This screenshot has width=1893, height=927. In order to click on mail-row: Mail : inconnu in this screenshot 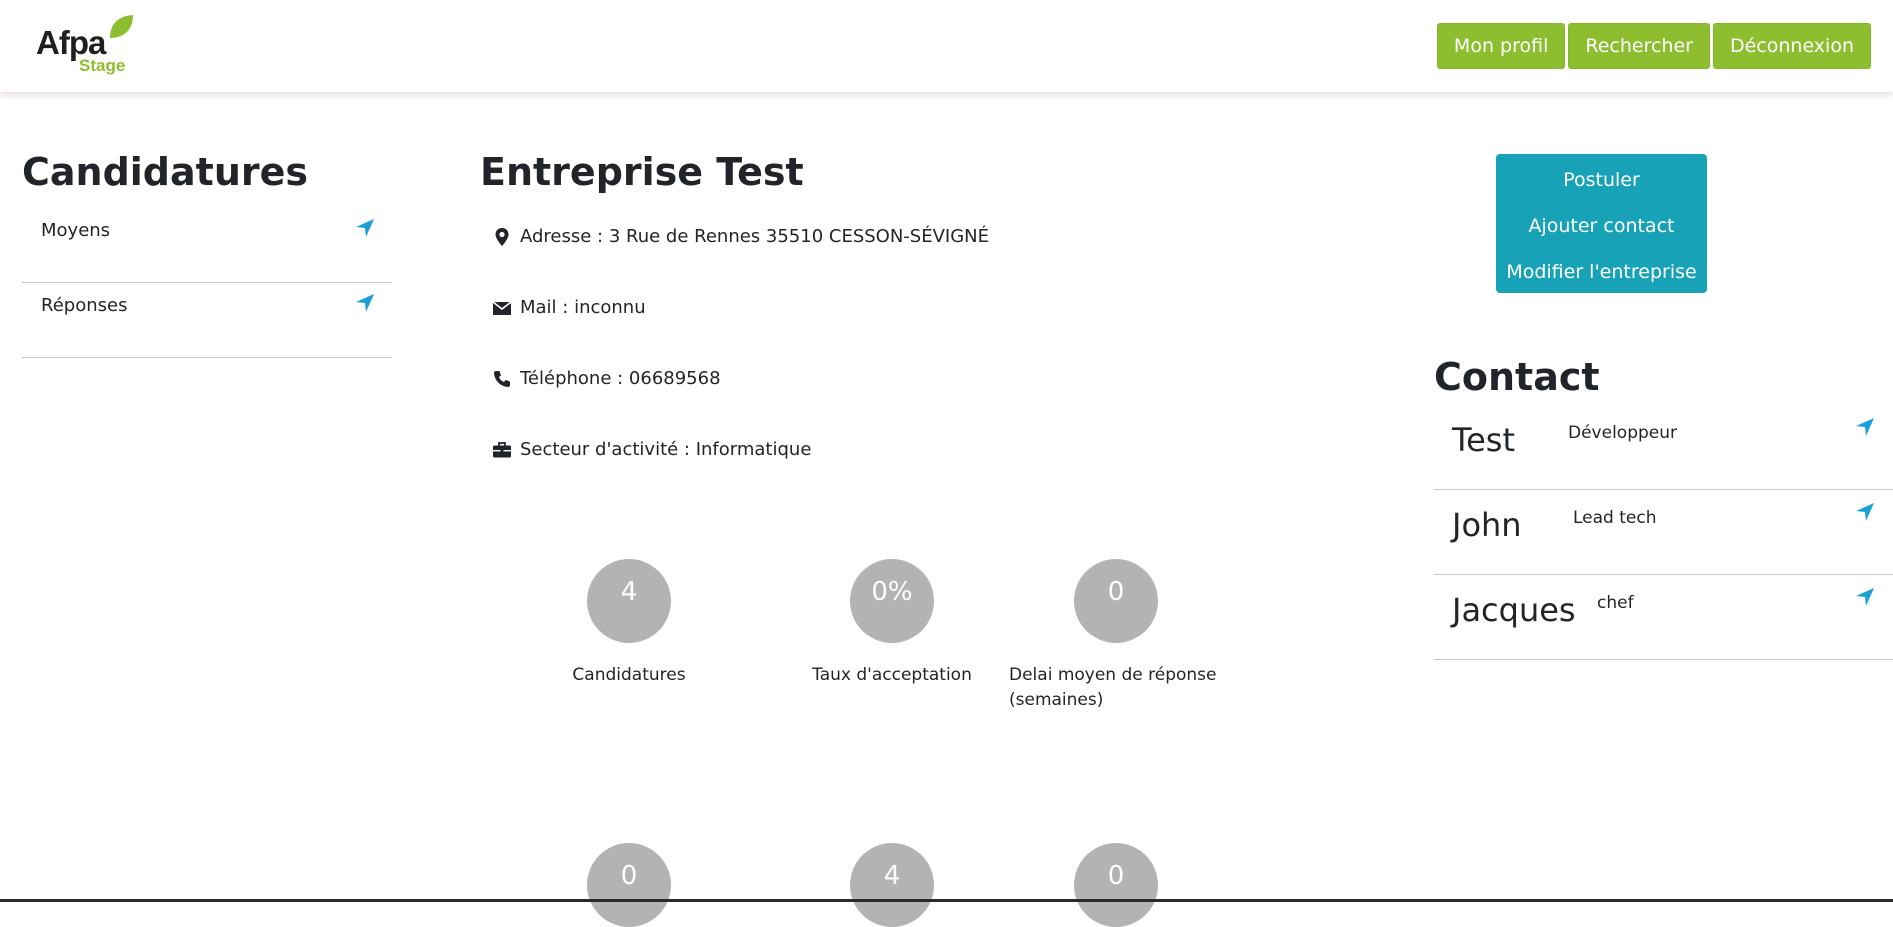, I will do `click(569, 307)`.